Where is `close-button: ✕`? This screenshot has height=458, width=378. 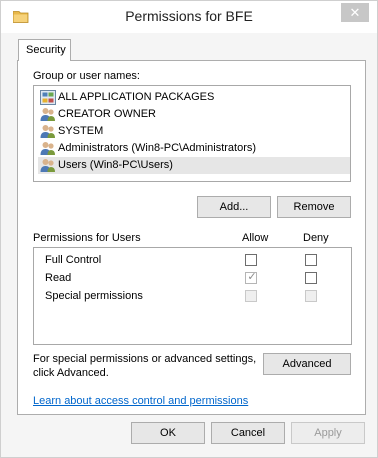
close-button: ✕ is located at coordinates (355, 12).